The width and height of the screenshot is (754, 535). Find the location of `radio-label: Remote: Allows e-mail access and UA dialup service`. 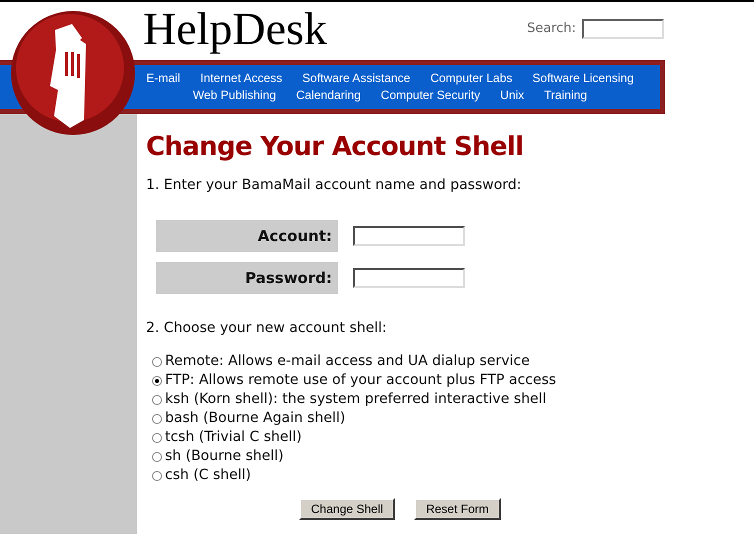

radio-label: Remote: Allows e-mail access and UA dialup service is located at coordinates (347, 361).